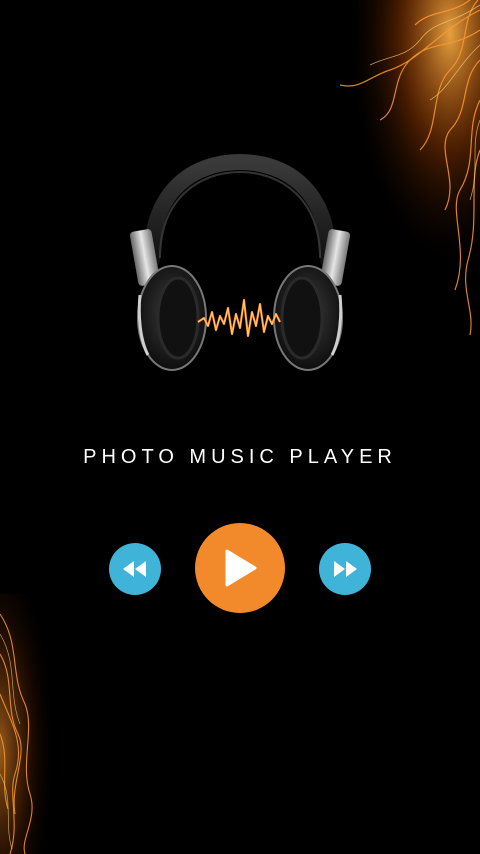 This screenshot has height=854, width=480. What do you see at coordinates (240, 457) in the screenshot?
I see `app-title: PHOTO MUSIC PLAYER` at bounding box center [240, 457].